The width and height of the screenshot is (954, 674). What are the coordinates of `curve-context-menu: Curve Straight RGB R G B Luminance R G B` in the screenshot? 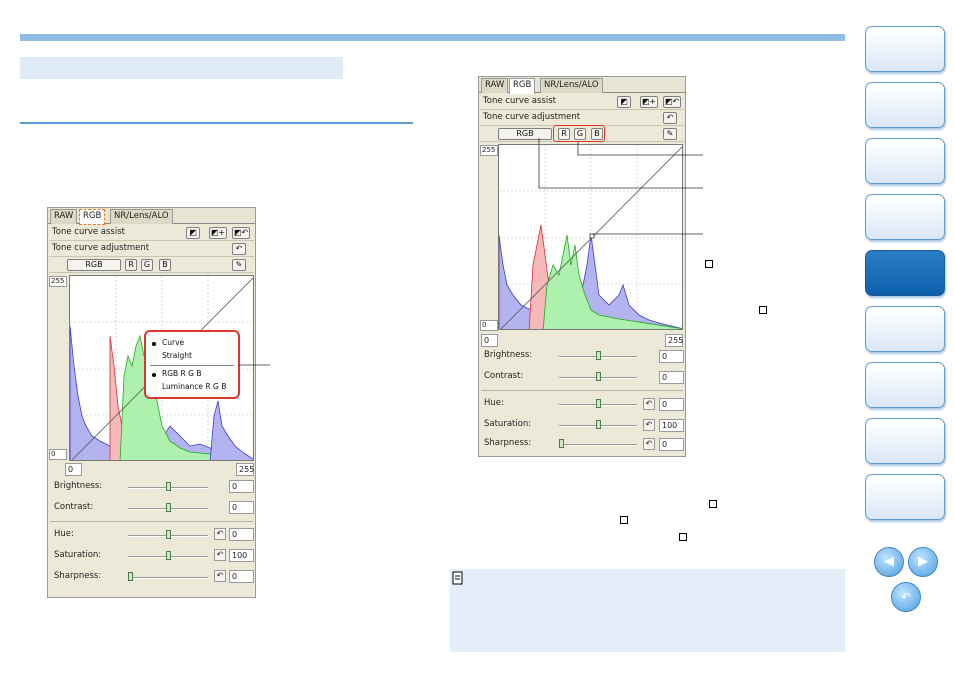 It's located at (192, 364).